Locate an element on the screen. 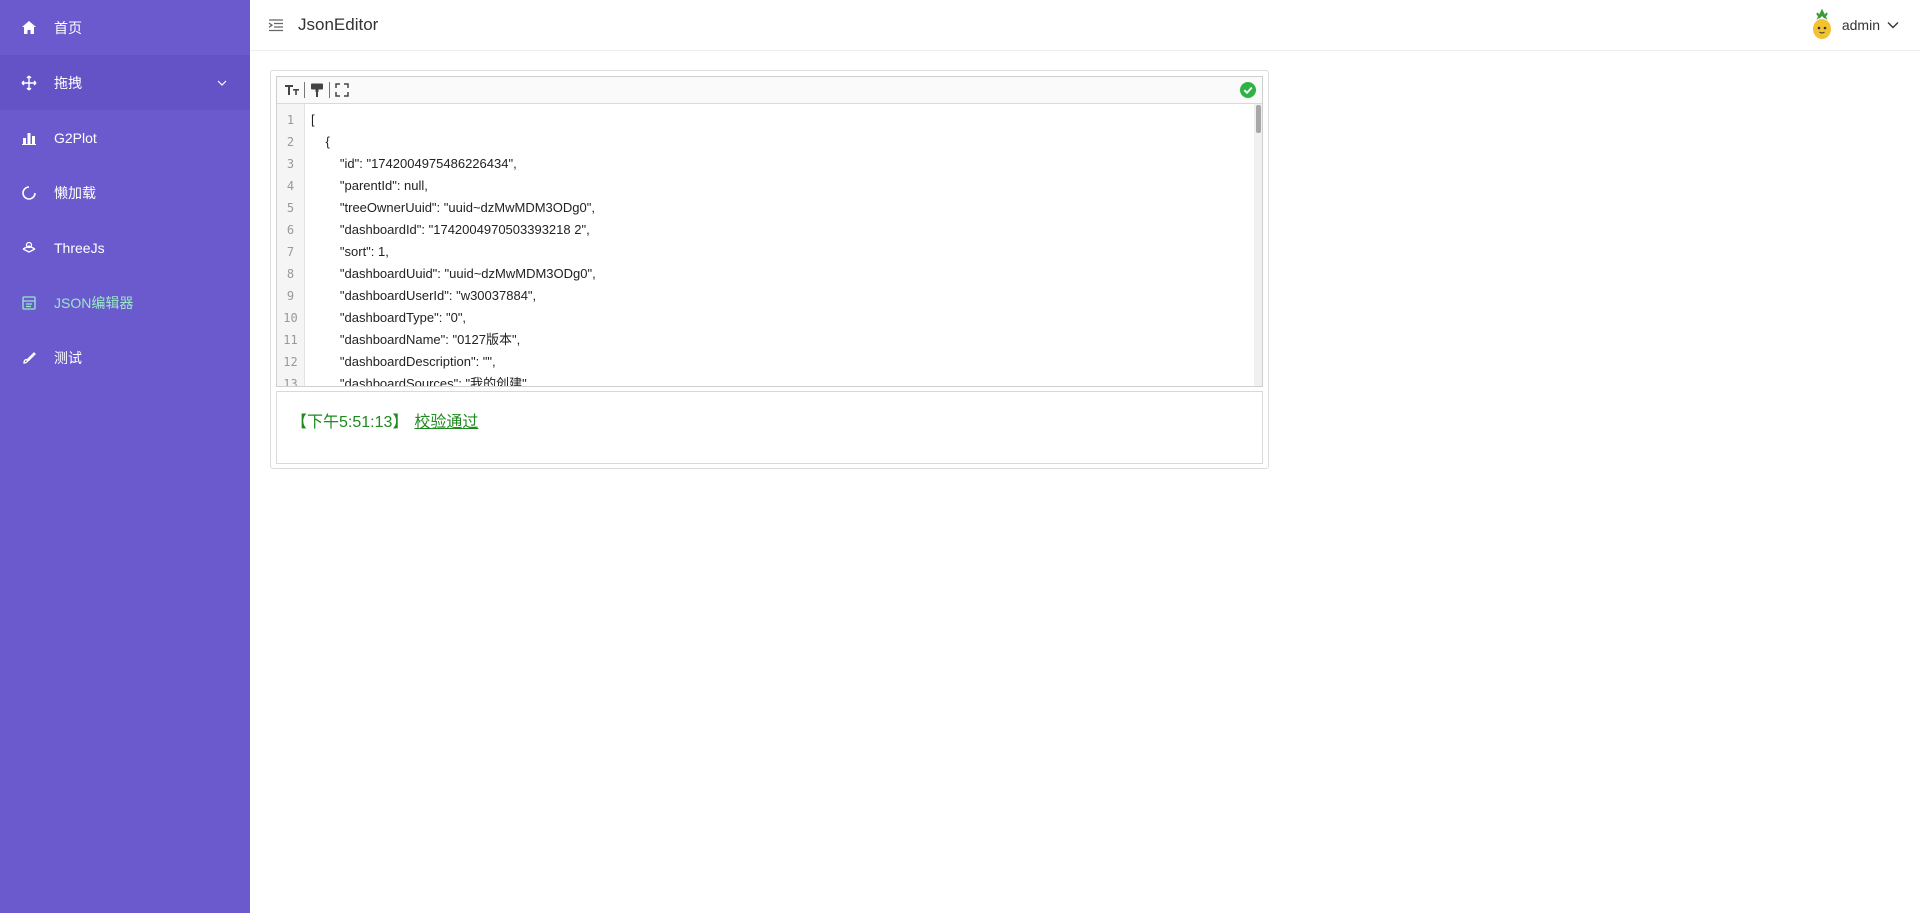 This screenshot has width=1920, height=913. sidebar-item-threejs: ThreeJs is located at coordinates (125, 247).